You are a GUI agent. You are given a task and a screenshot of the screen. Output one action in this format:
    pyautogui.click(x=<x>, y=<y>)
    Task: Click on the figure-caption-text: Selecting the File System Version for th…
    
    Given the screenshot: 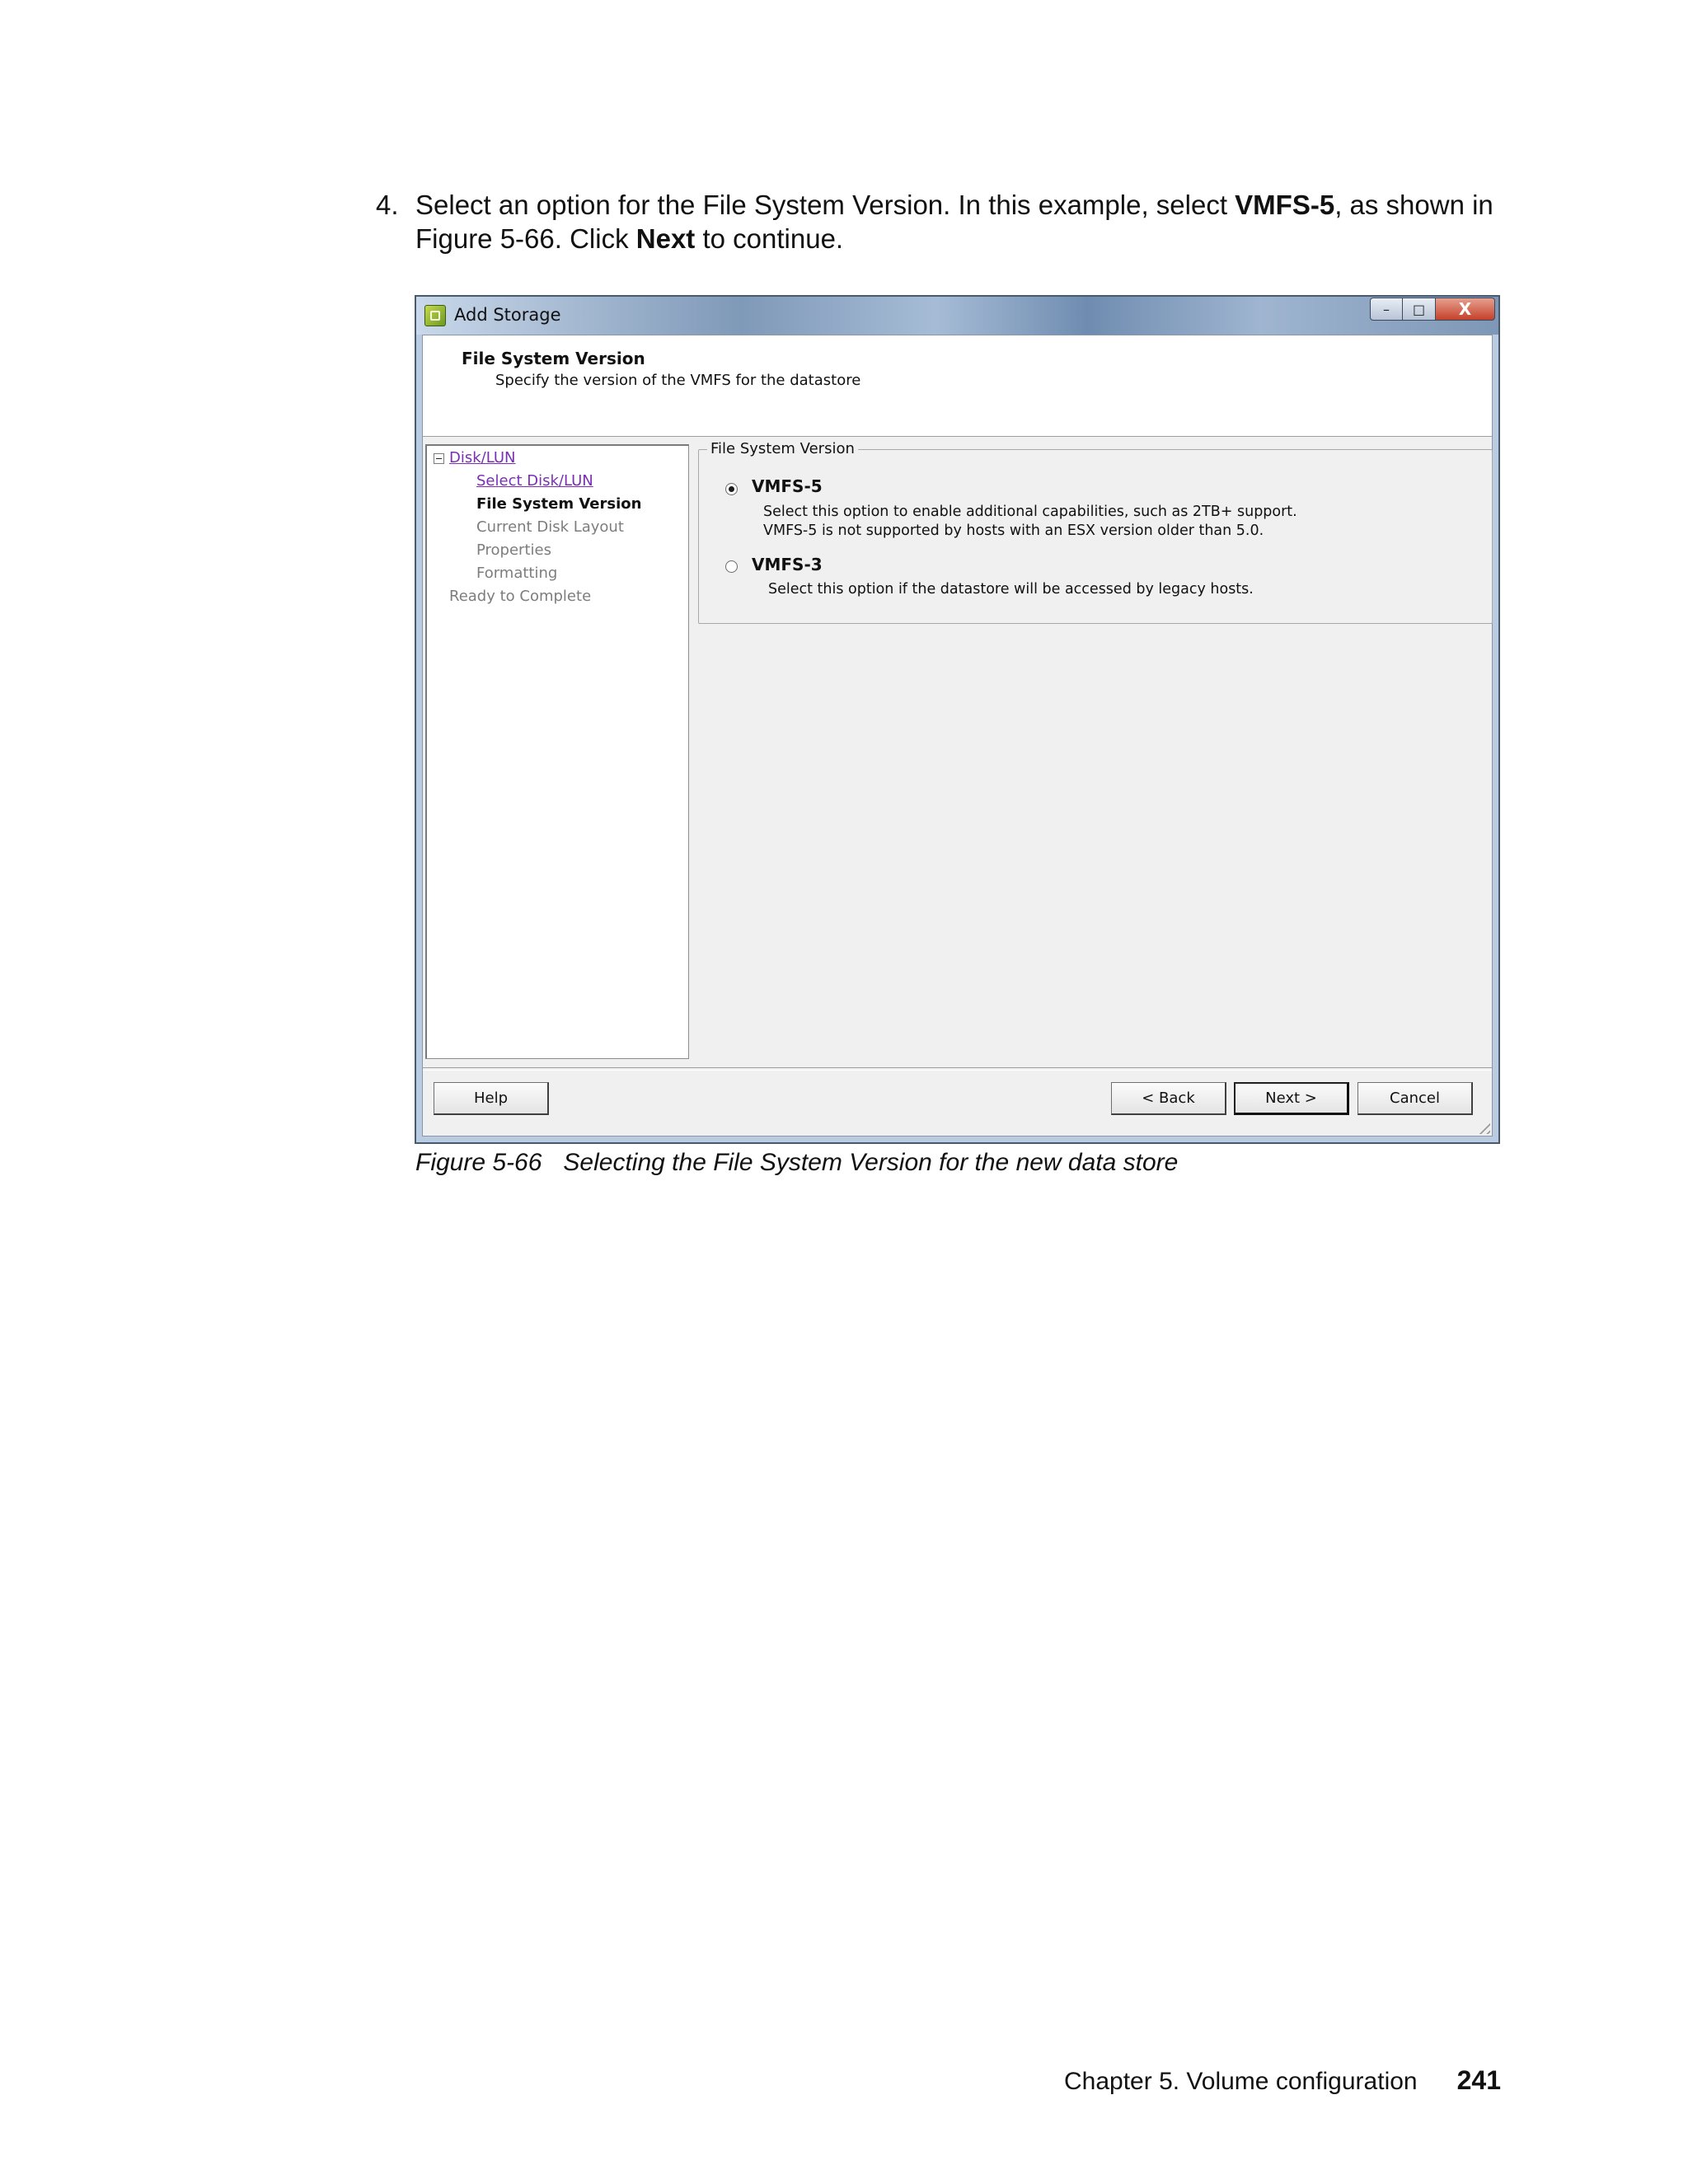 What is the action you would take?
    pyautogui.click(x=871, y=1162)
    